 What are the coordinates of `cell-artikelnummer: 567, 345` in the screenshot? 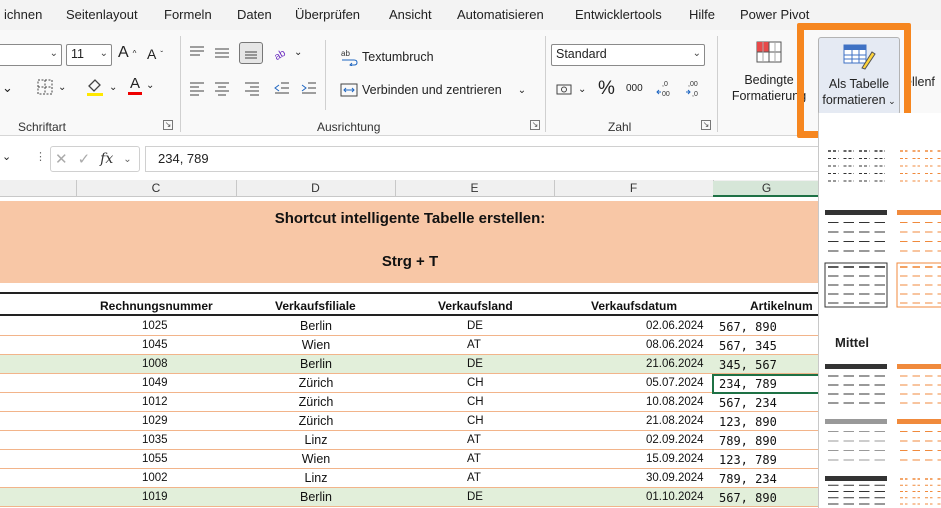 It's located at (748, 346).